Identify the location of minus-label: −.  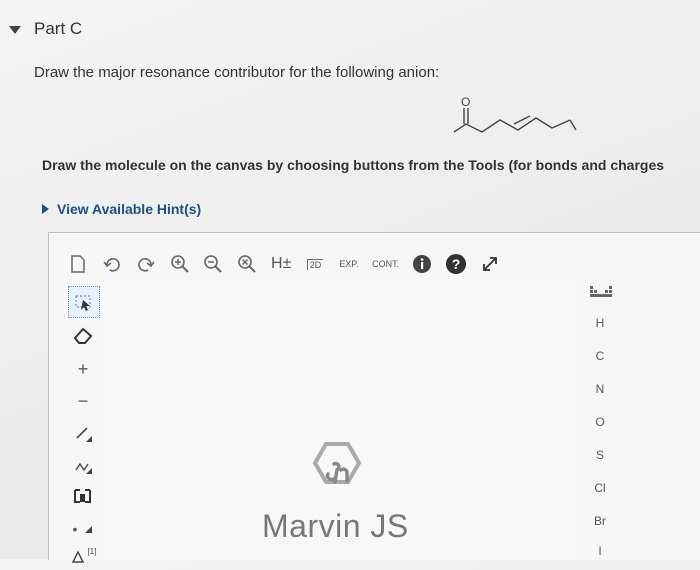
(83, 400).